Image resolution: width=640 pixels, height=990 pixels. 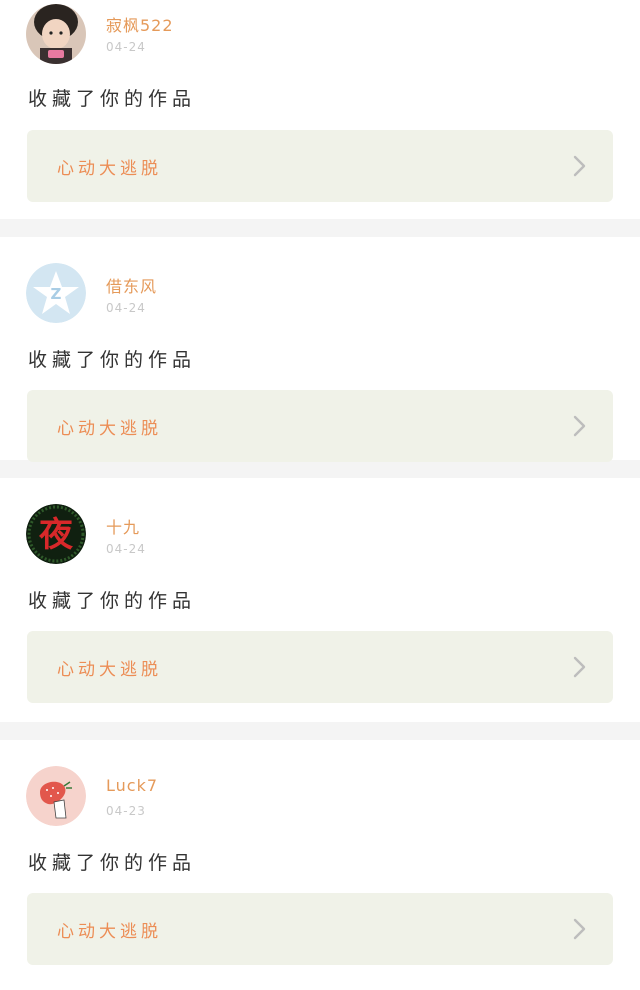 I want to click on qzone-star-avatar-icon: Z, so click(x=56, y=293).